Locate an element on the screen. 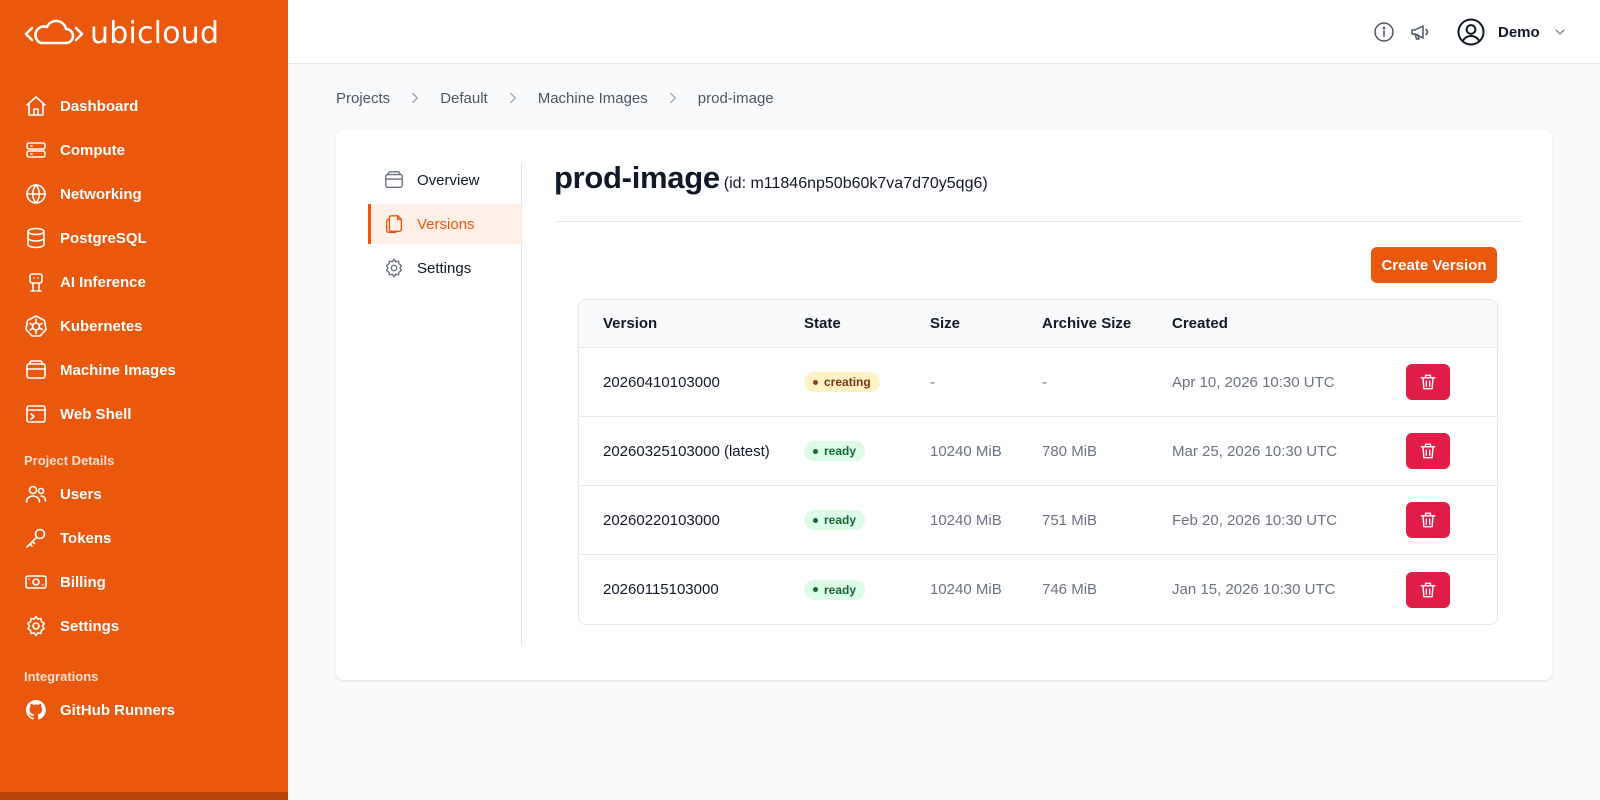  banknote-icon is located at coordinates (36, 582).